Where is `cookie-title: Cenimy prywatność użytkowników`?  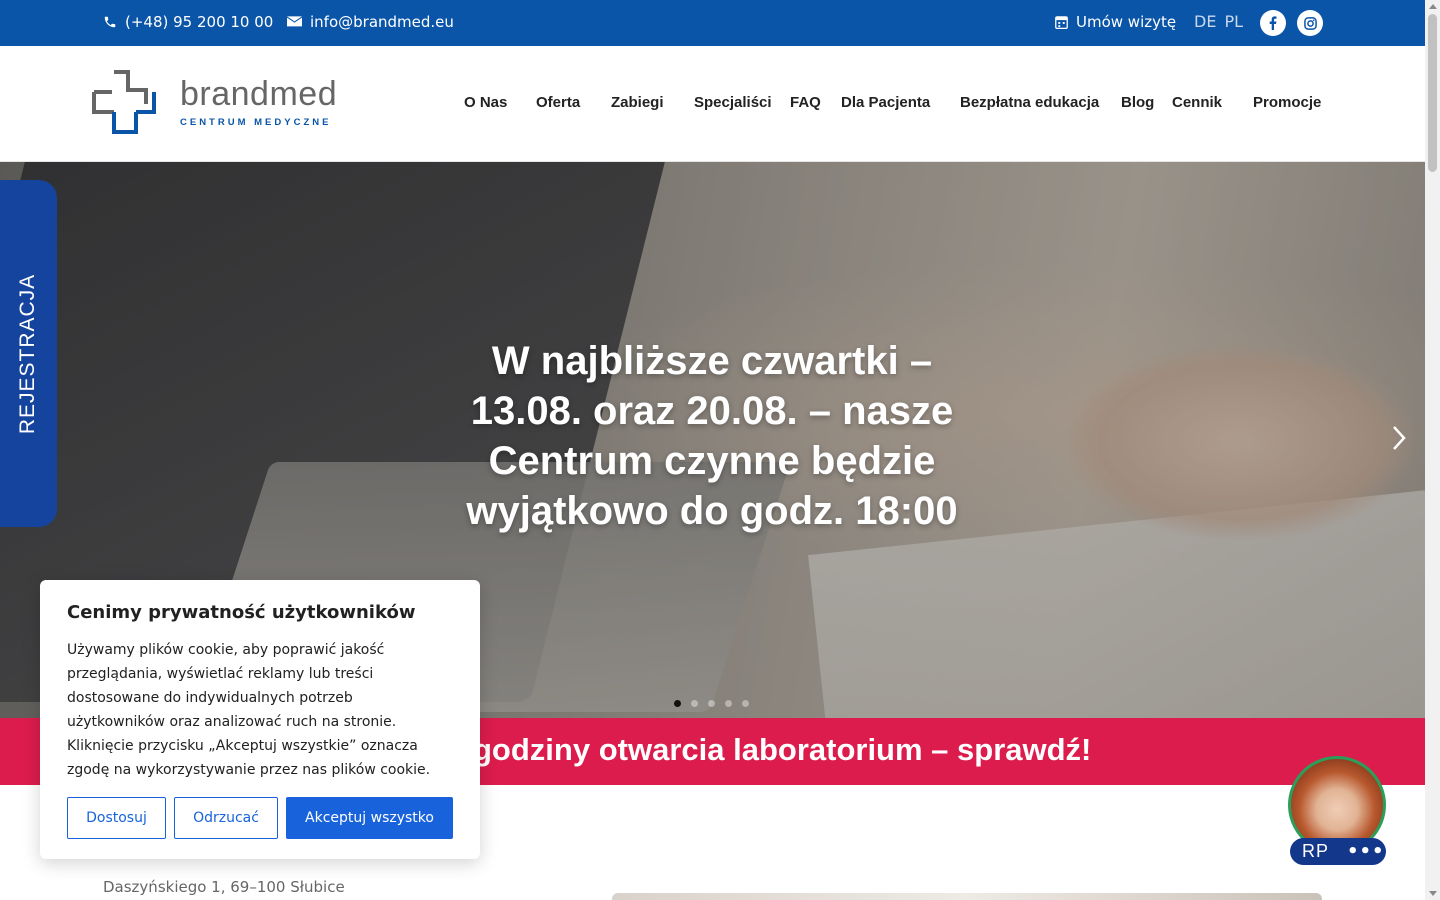 cookie-title: Cenimy prywatność użytkowników is located at coordinates (241, 612).